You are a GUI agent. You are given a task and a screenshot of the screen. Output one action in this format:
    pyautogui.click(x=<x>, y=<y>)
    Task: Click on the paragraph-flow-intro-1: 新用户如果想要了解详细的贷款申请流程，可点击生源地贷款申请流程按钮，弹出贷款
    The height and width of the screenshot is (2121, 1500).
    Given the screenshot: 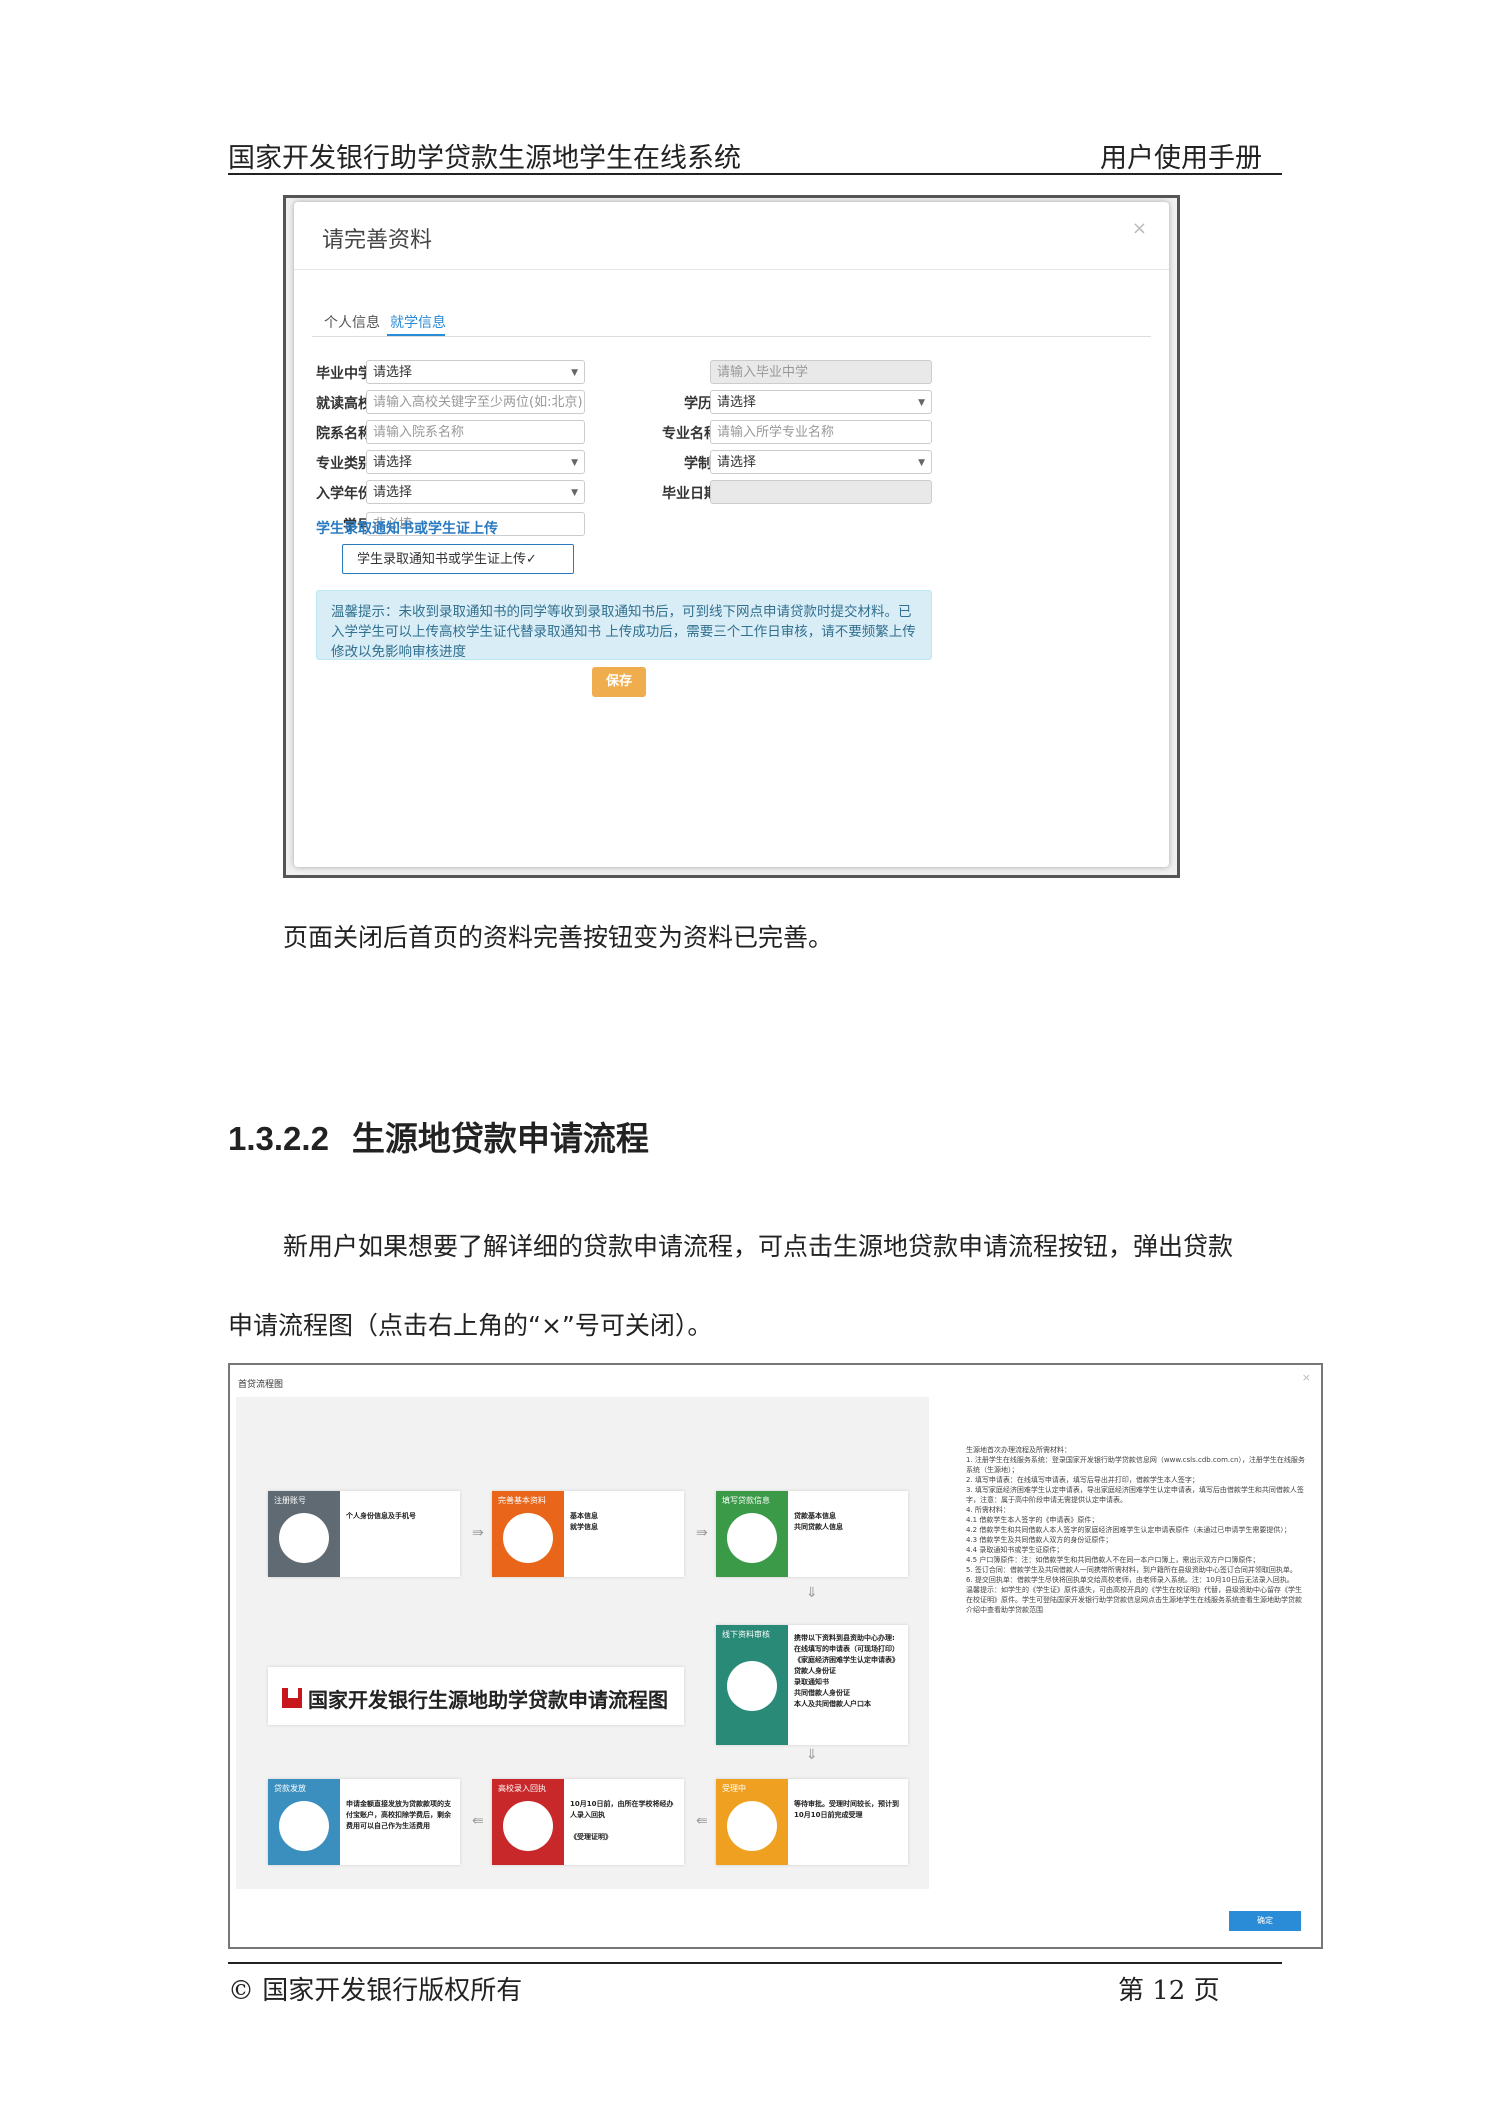 What is the action you would take?
    pyautogui.click(x=758, y=1246)
    